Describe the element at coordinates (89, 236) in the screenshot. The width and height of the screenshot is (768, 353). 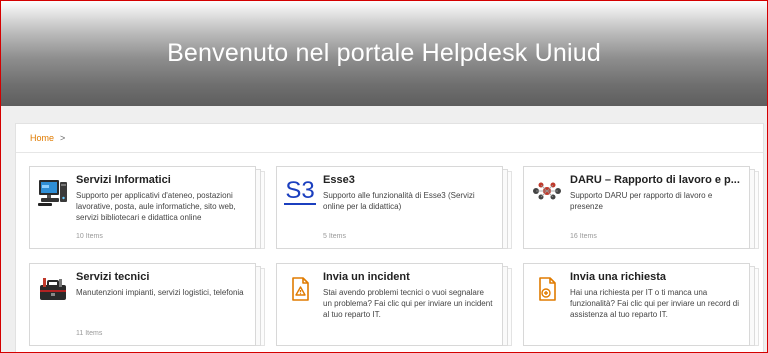
I see `card-item-count: 10 Items` at that location.